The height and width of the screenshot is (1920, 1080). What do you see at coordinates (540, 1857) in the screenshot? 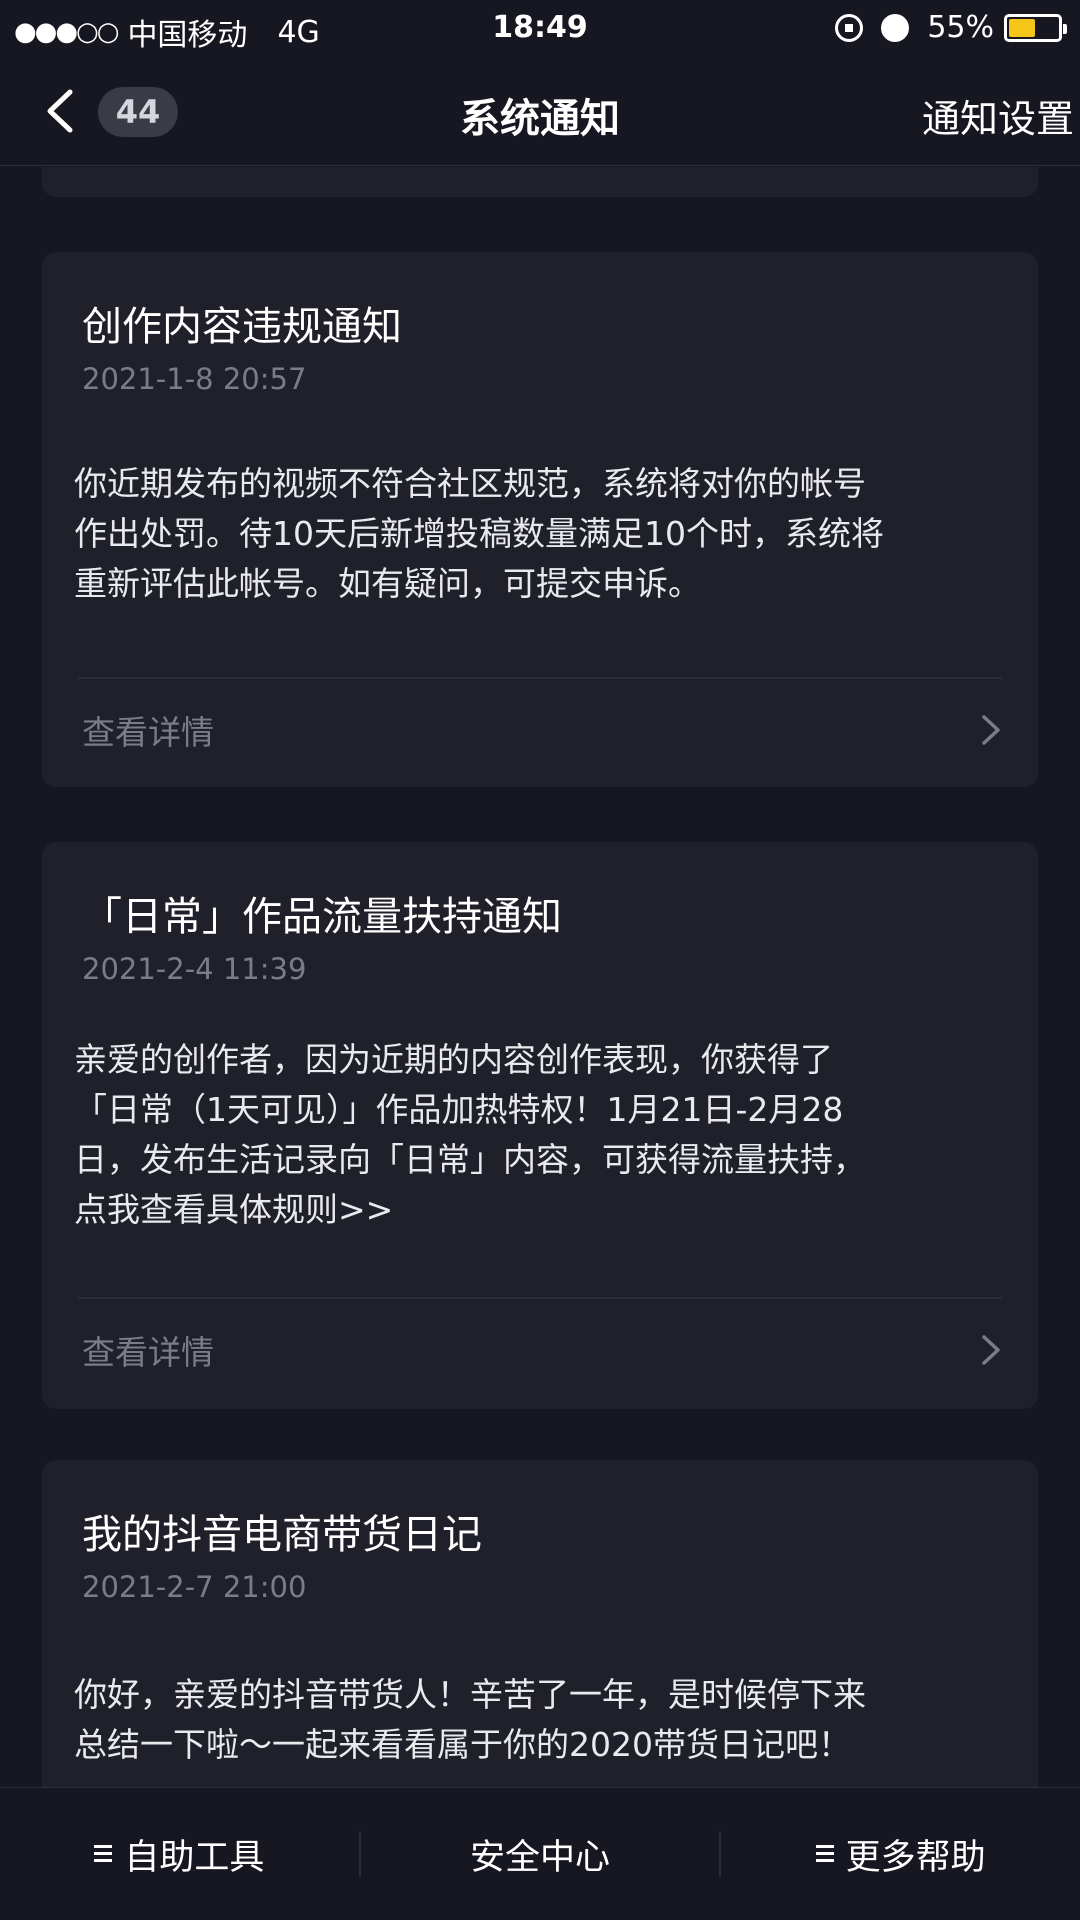
I see `security-center-label: 安全中心` at bounding box center [540, 1857].